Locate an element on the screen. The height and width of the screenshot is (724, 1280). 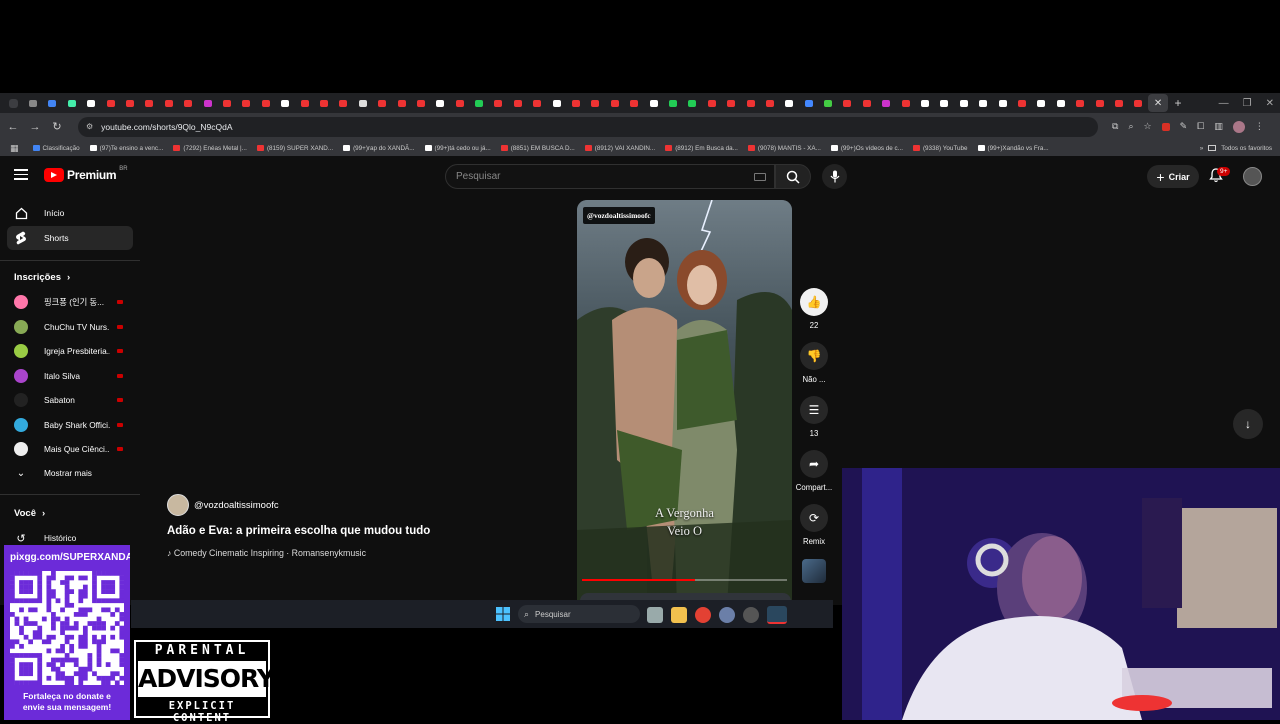
profile-avatar is located at coordinates (1238, 126).